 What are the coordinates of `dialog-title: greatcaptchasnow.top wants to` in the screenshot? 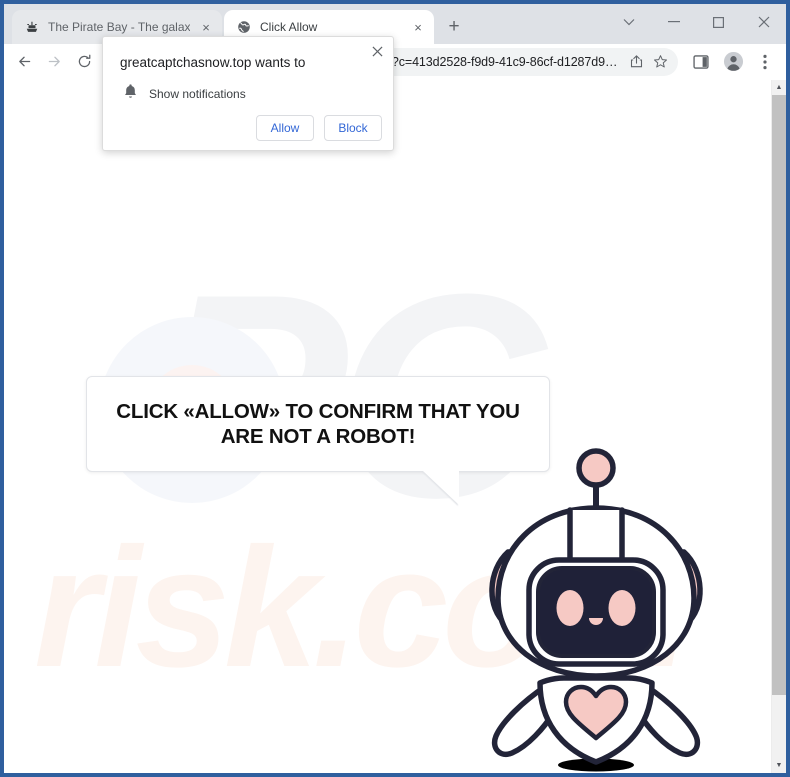 It's located at (213, 62).